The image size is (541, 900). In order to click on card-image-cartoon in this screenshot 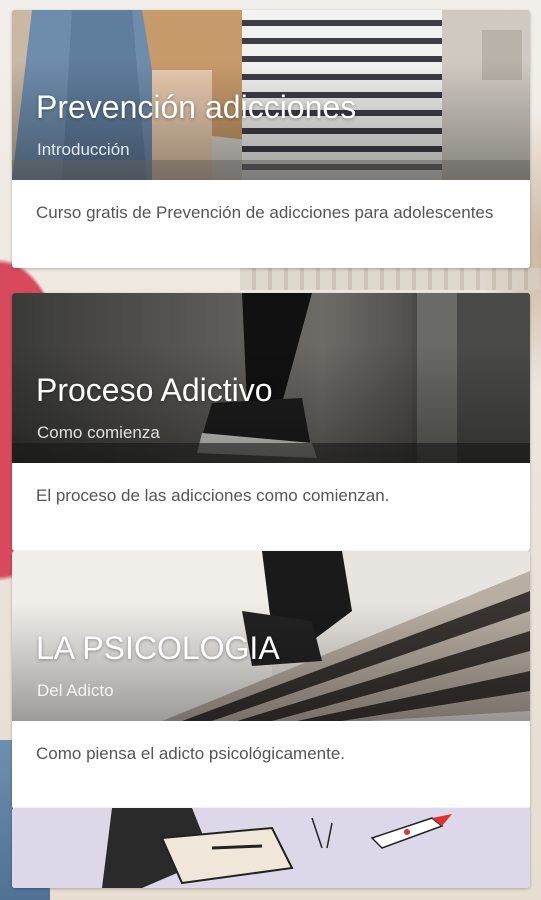, I will do `click(271, 848)`.